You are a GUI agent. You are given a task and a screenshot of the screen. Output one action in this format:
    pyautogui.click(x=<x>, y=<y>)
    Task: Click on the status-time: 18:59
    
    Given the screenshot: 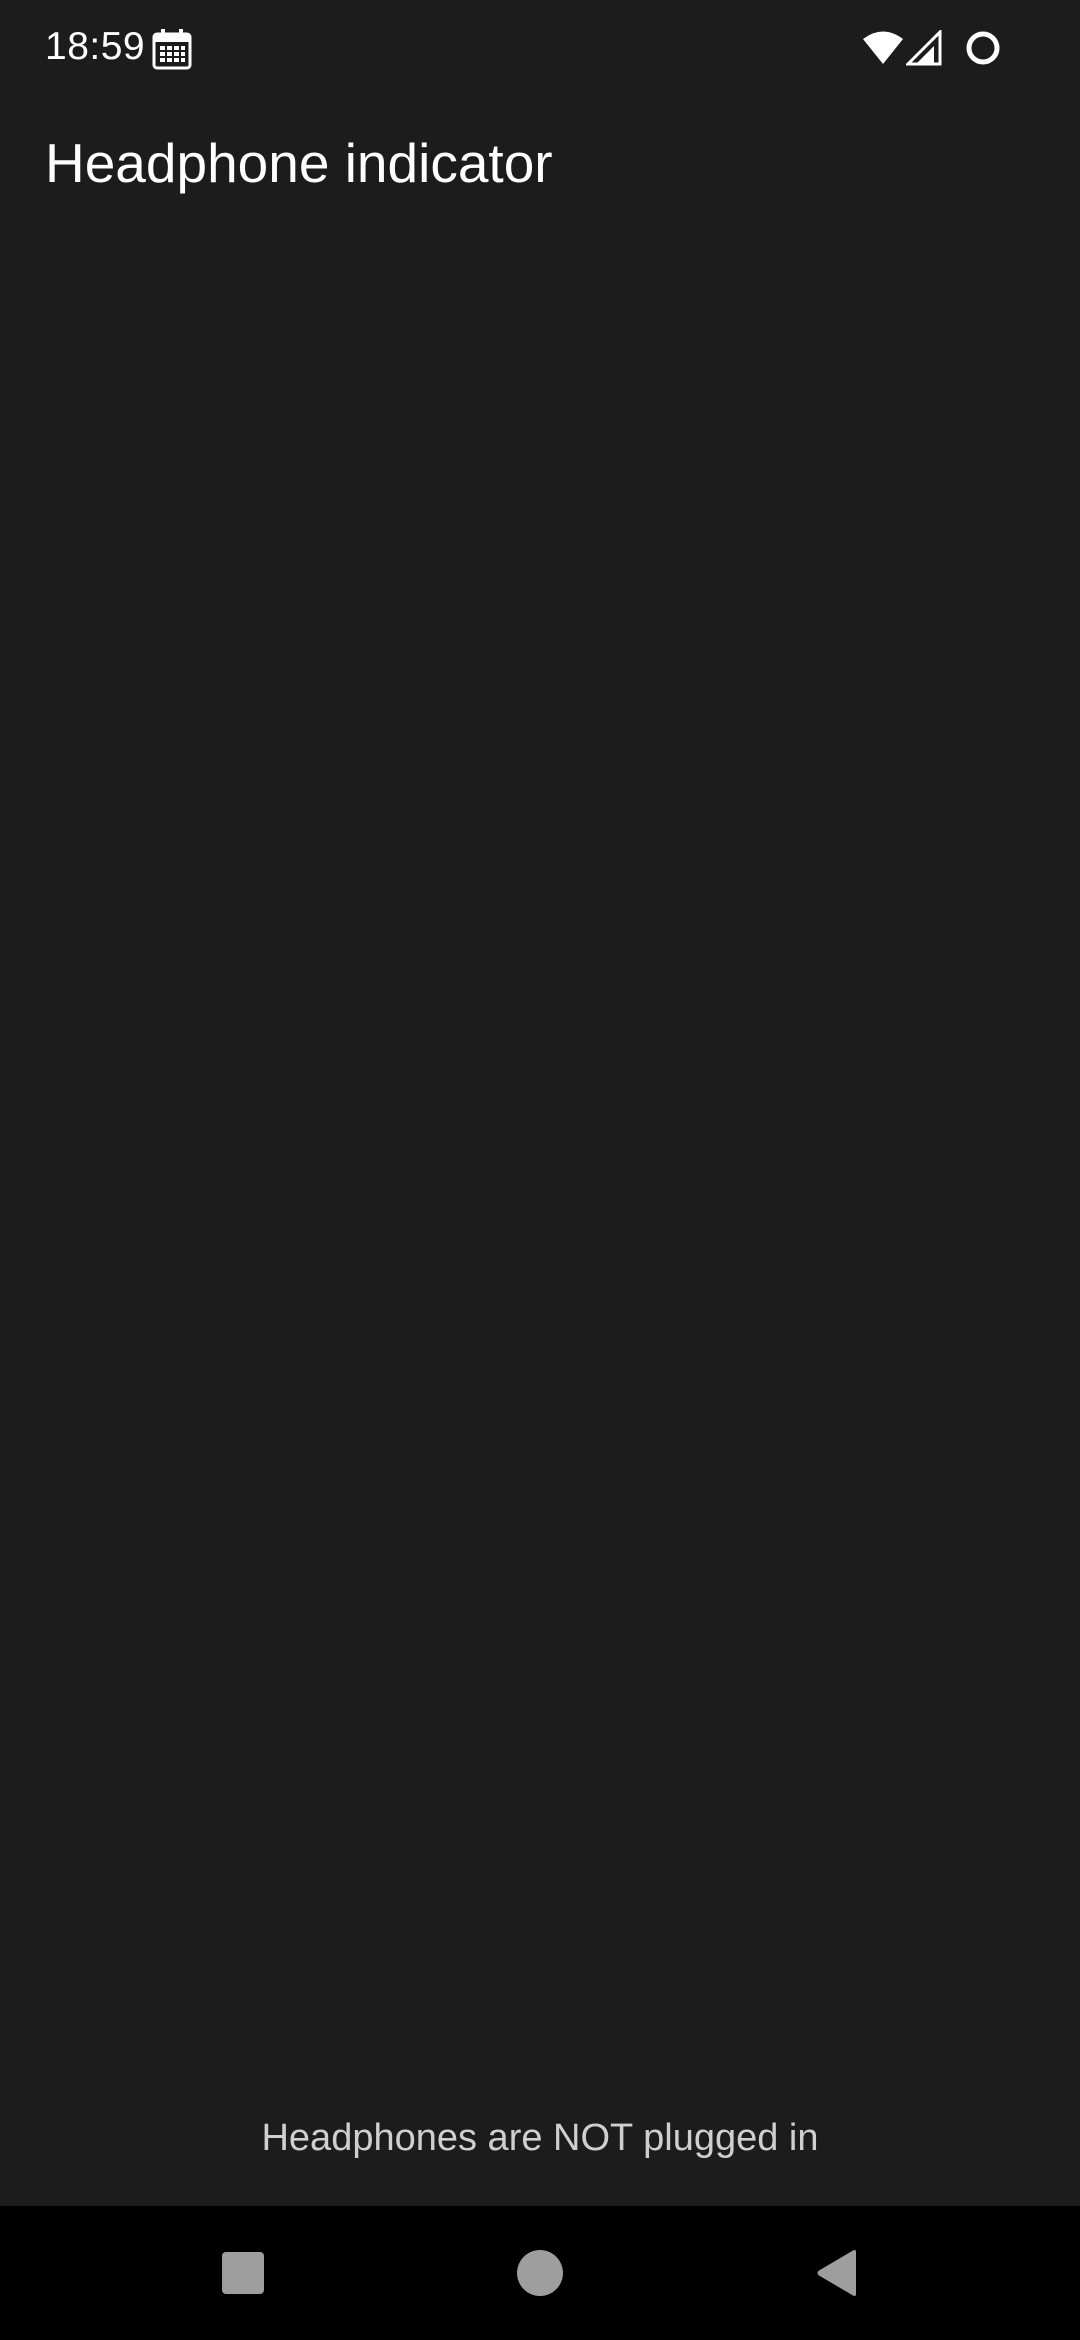 What is the action you would take?
    pyautogui.click(x=95, y=46)
    